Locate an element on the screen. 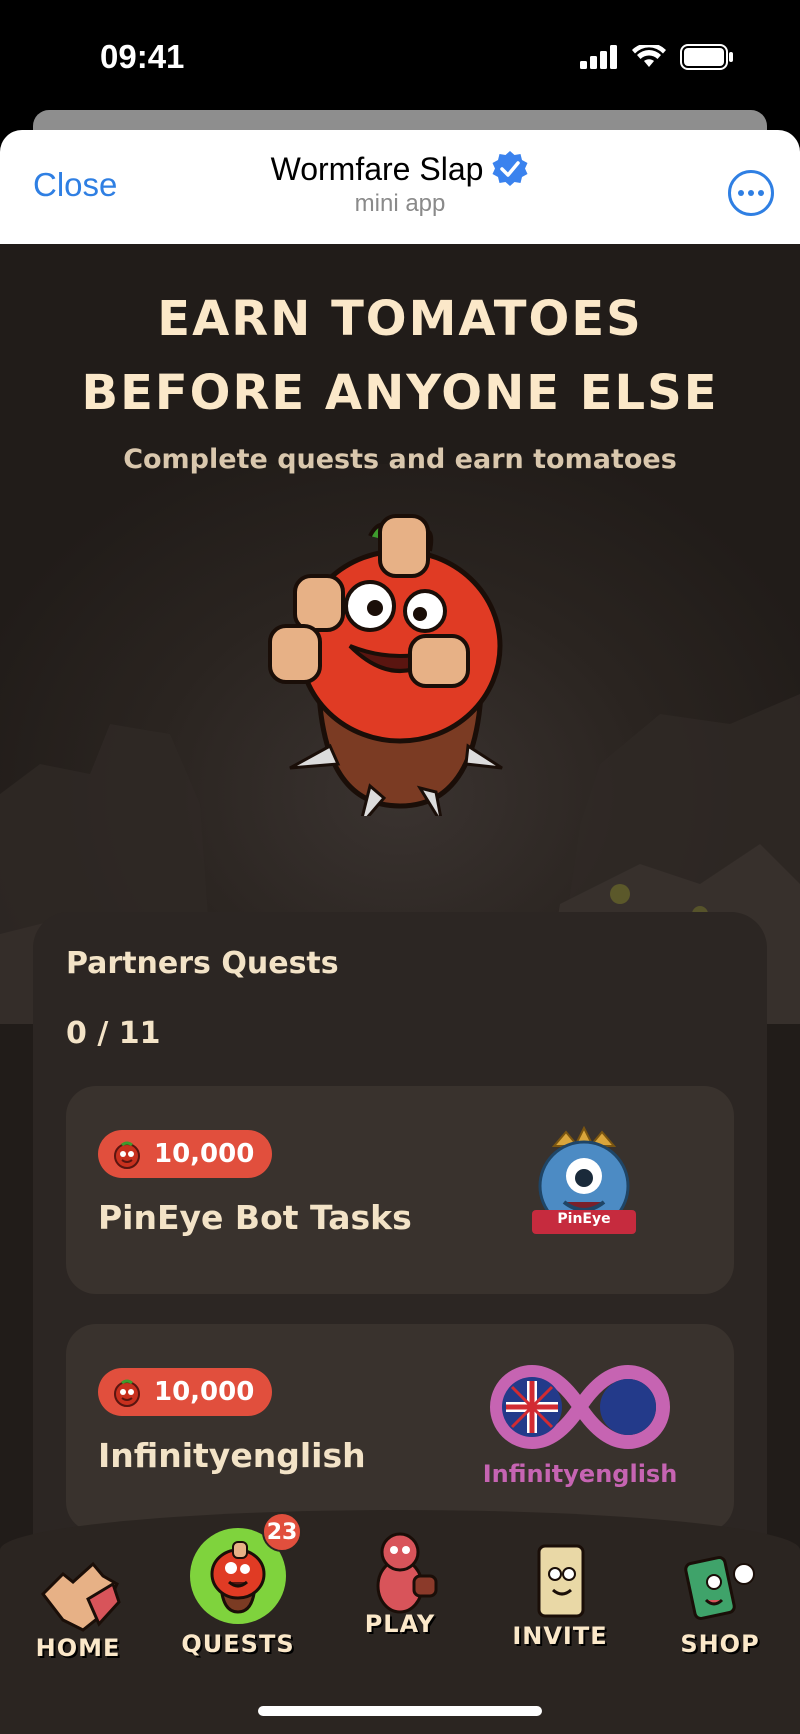 The width and height of the screenshot is (800, 1734). signal-icon is located at coordinates (598, 57).